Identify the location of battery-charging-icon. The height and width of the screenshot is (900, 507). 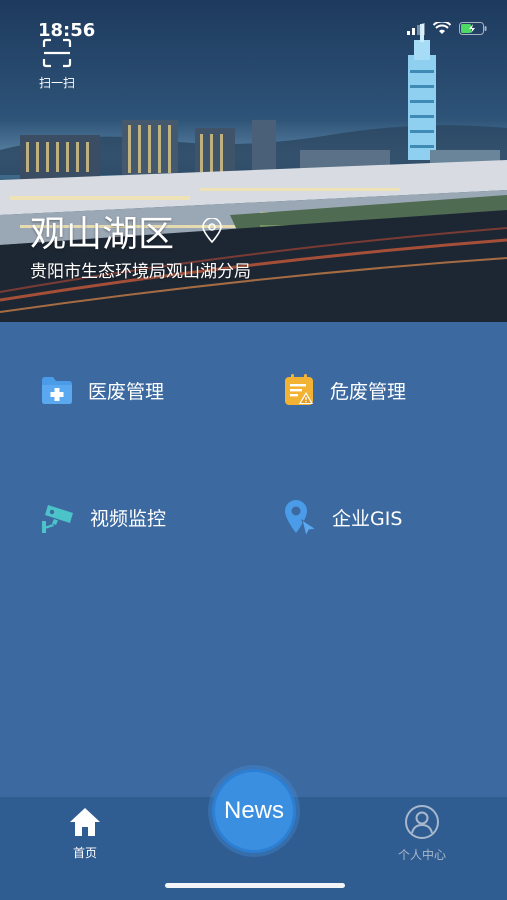
(473, 28).